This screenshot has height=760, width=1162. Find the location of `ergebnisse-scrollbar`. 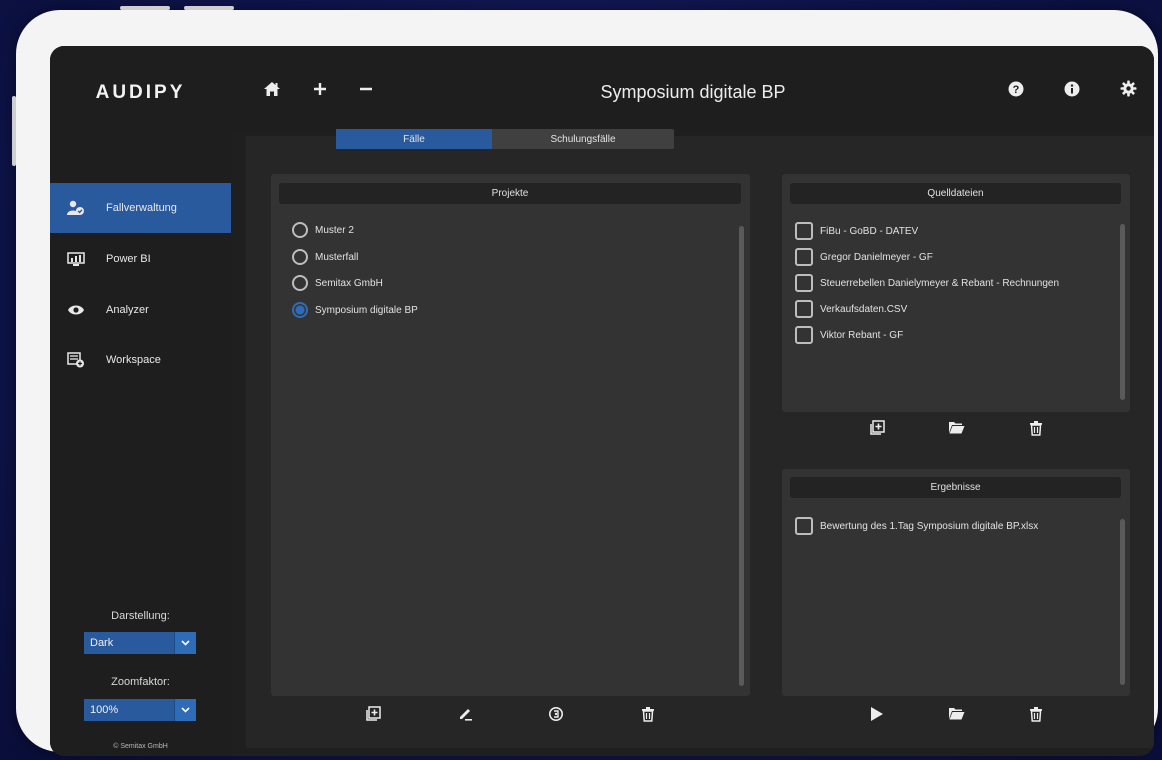

ergebnisse-scrollbar is located at coordinates (1122, 602).